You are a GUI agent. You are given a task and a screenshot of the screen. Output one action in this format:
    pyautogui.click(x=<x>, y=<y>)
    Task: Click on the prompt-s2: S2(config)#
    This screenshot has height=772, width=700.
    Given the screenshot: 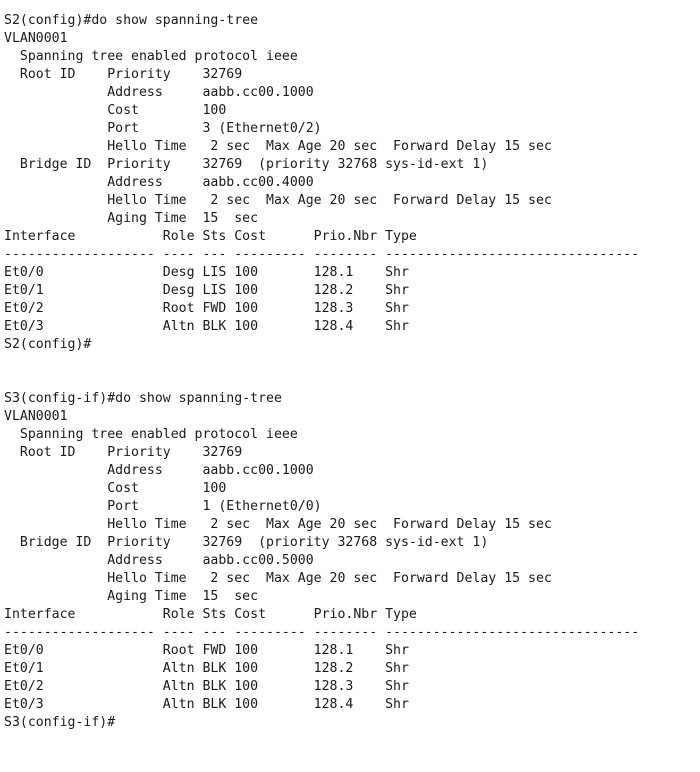 What is the action you would take?
    pyautogui.click(x=48, y=344)
    